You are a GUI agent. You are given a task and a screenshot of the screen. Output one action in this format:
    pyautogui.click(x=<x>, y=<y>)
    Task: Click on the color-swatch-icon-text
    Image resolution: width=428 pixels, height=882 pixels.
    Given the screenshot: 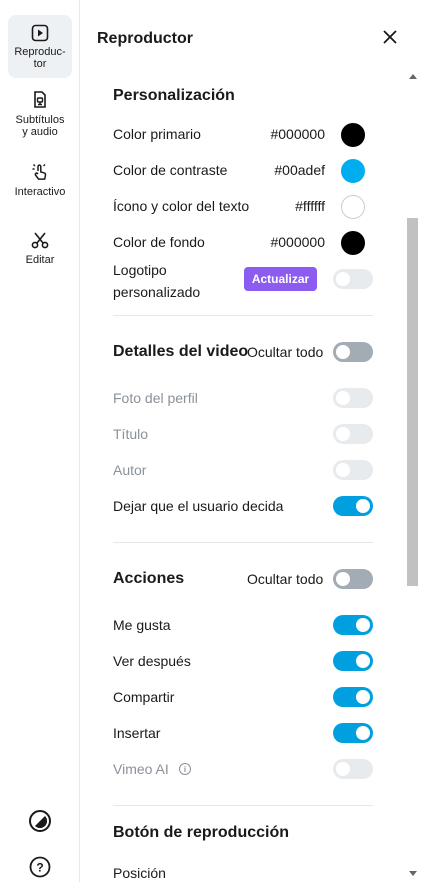 What is the action you would take?
    pyautogui.click(x=353, y=207)
    